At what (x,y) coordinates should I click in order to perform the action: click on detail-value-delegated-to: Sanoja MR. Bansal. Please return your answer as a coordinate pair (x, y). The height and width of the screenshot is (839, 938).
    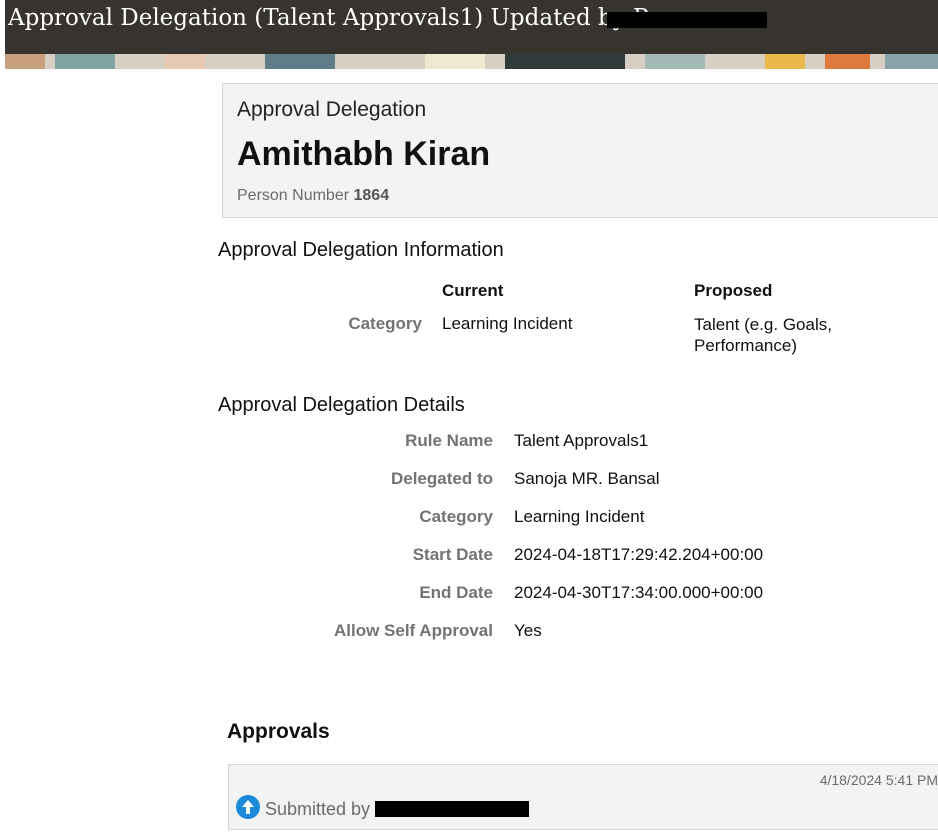
    Looking at the image, I should click on (587, 478).